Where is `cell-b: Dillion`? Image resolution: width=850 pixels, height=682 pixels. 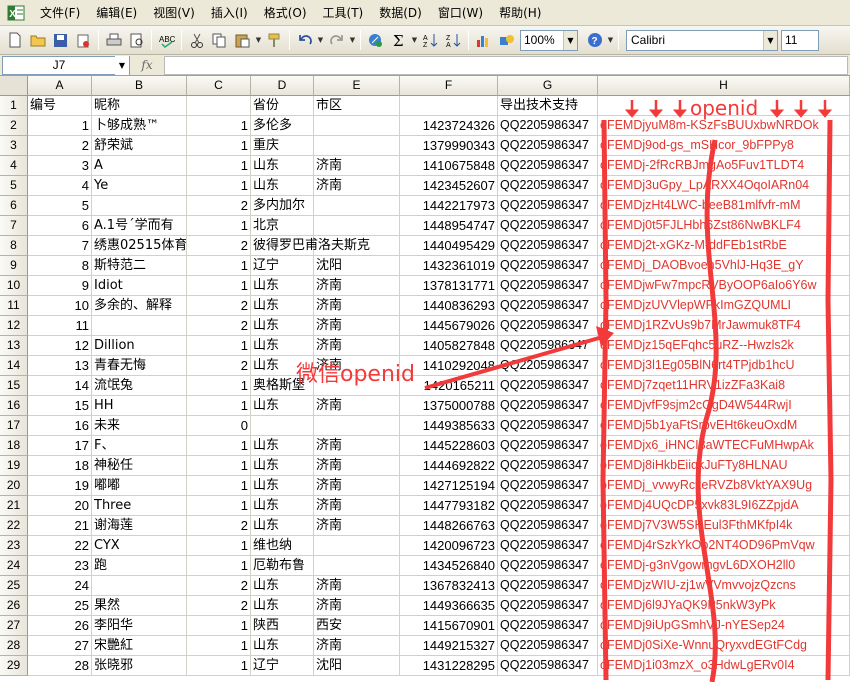
cell-b: Dillion is located at coordinates (139, 346).